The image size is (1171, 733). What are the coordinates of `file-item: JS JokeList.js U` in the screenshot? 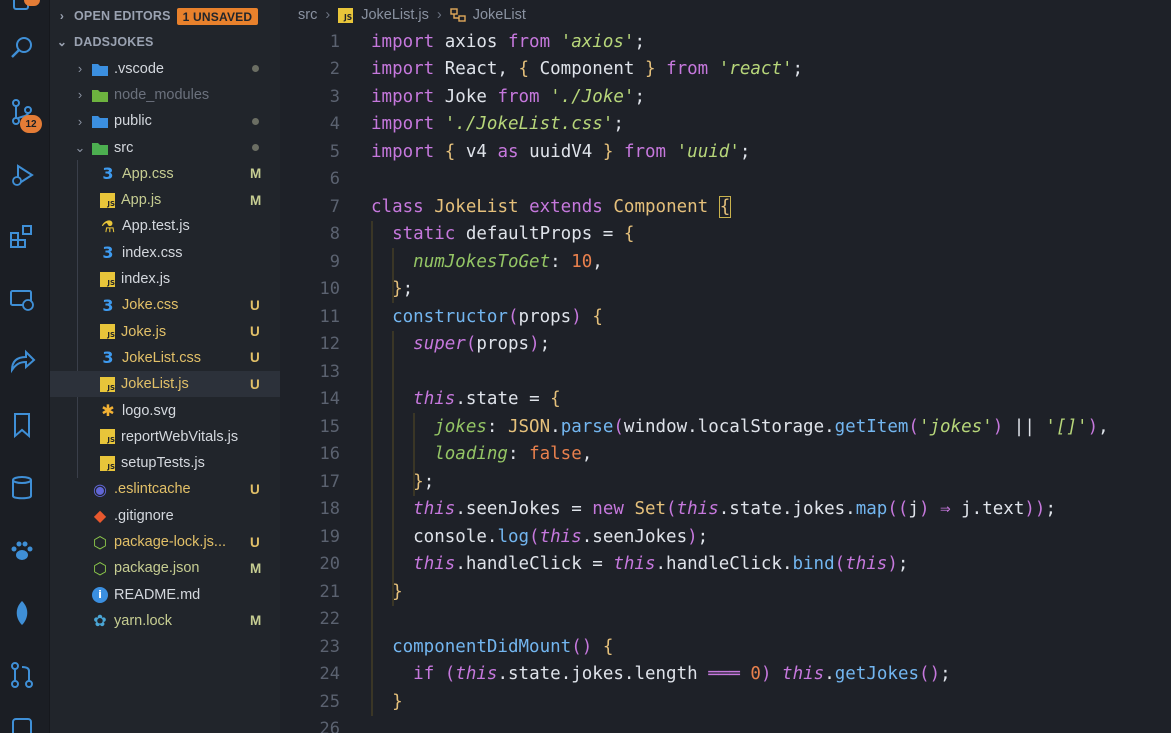 It's located at (165, 384).